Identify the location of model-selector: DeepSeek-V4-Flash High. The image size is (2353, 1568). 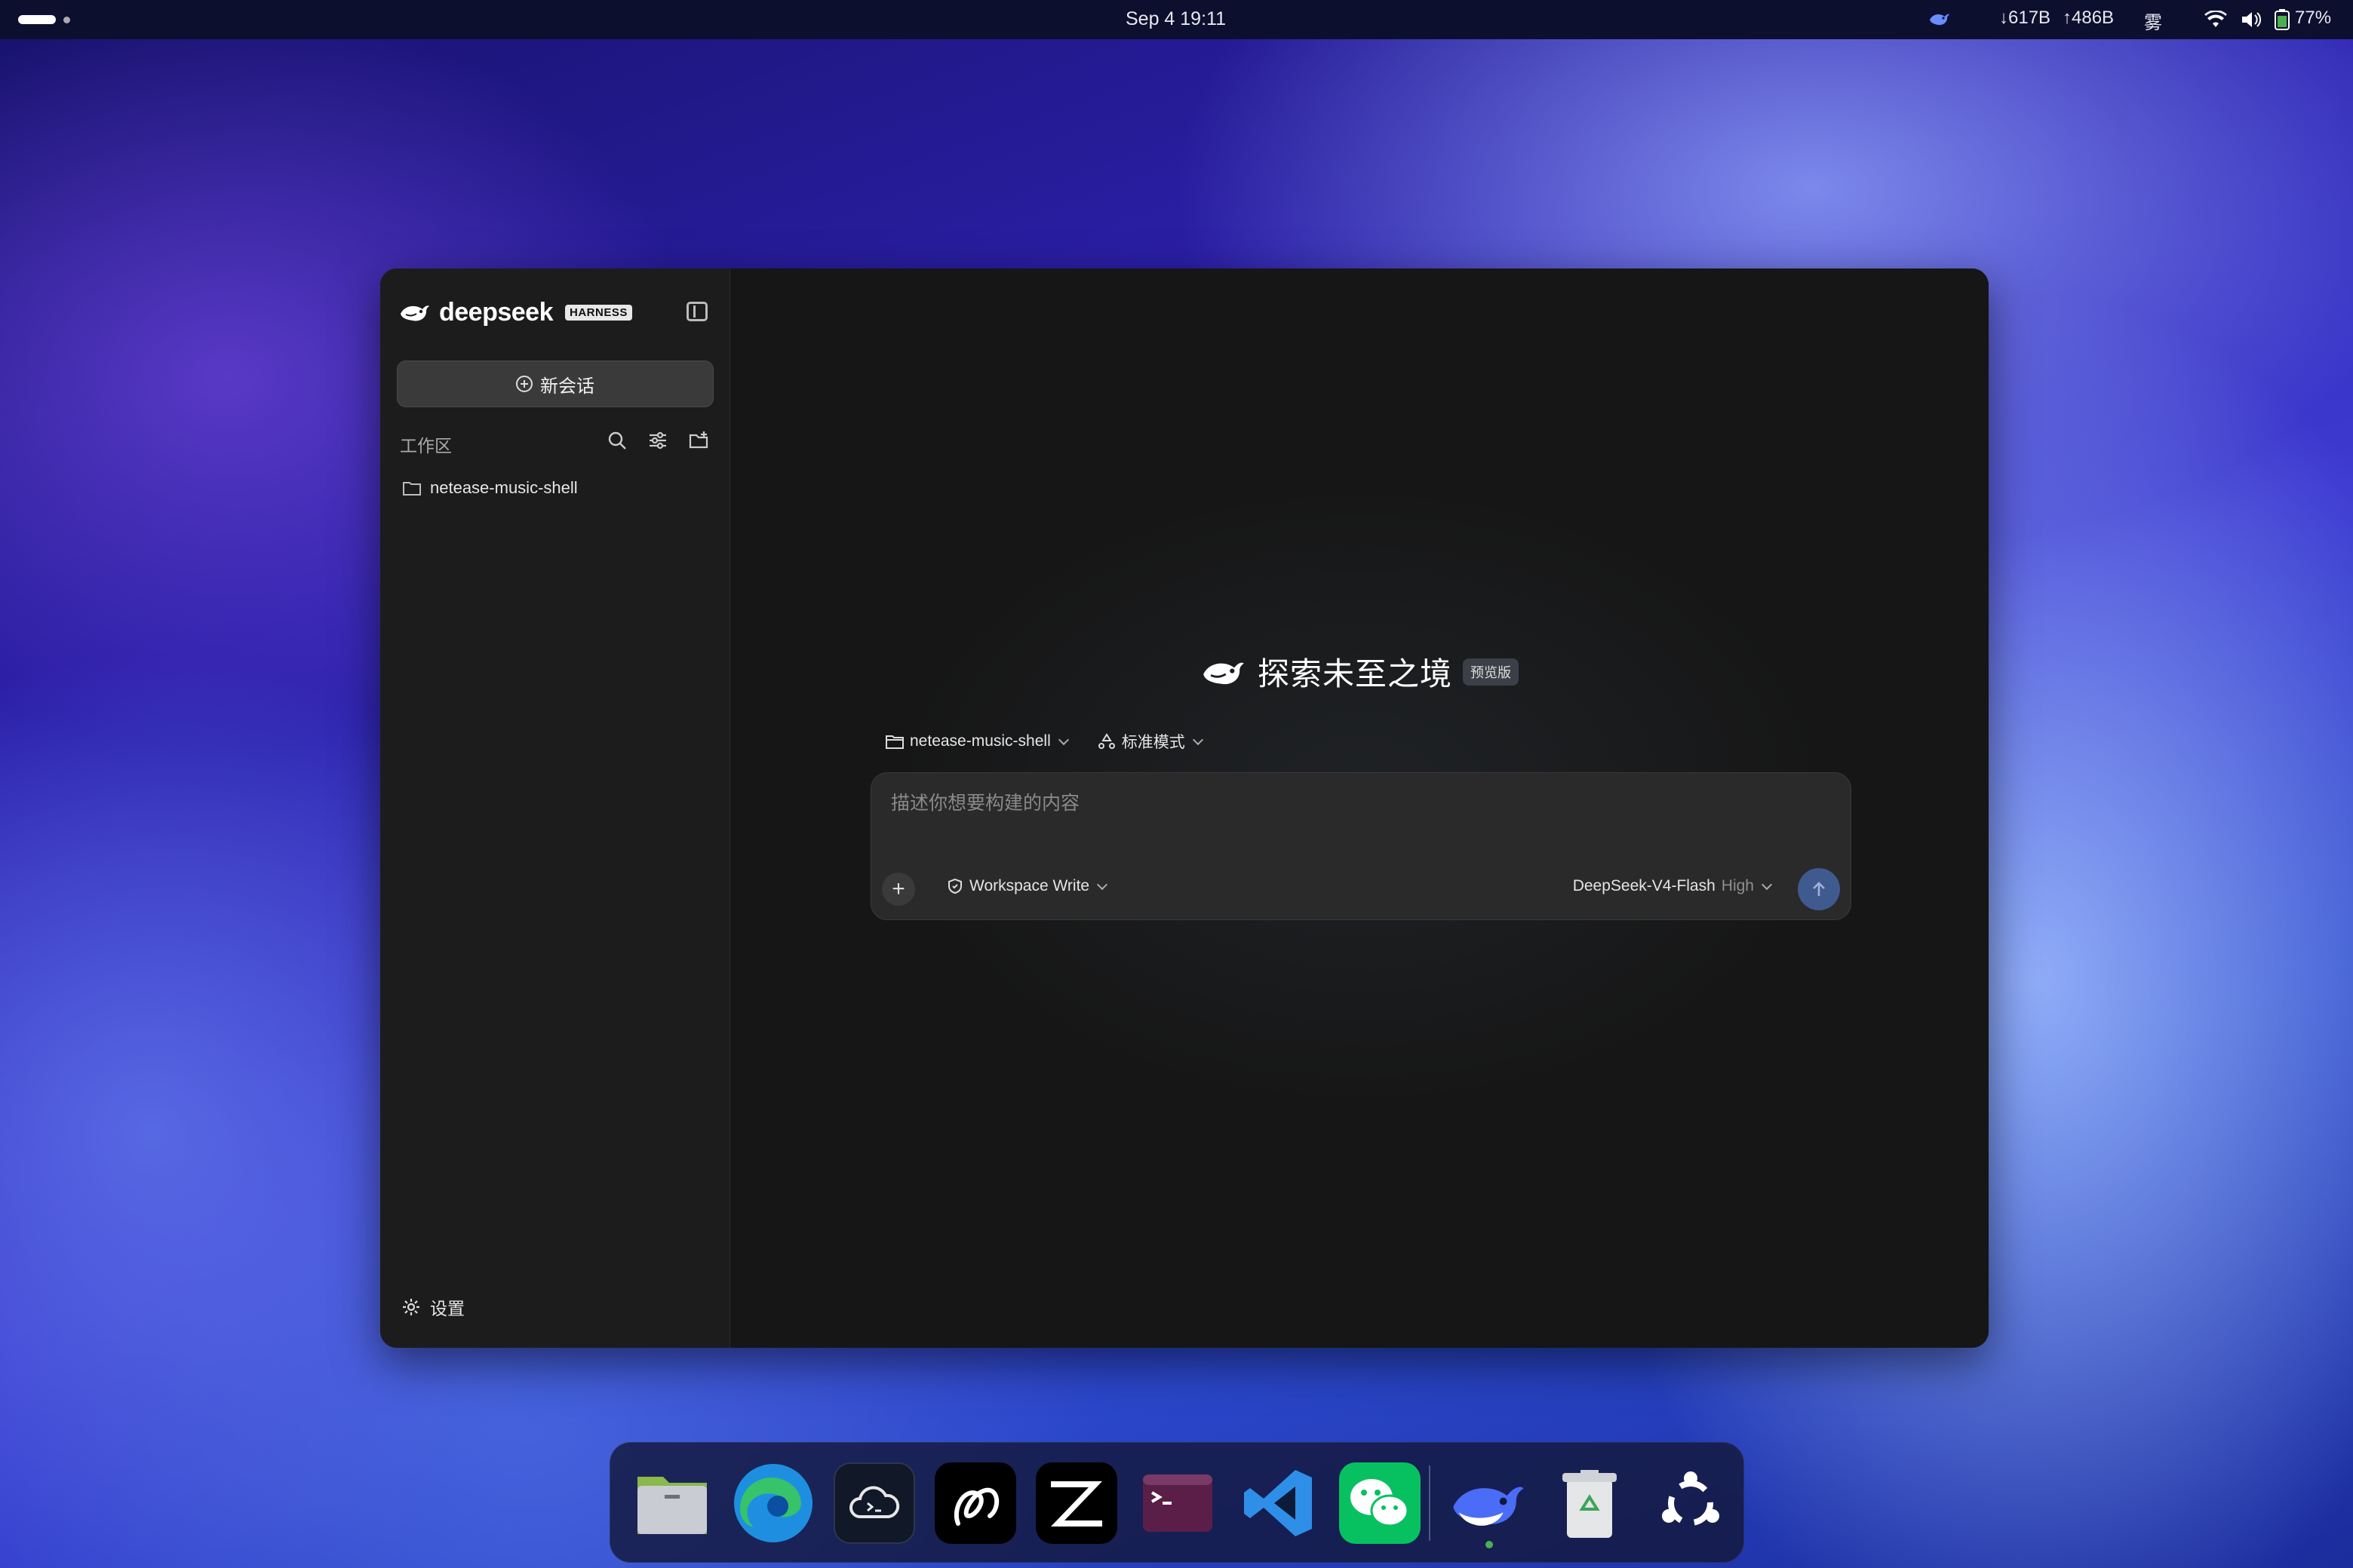
(1673, 886).